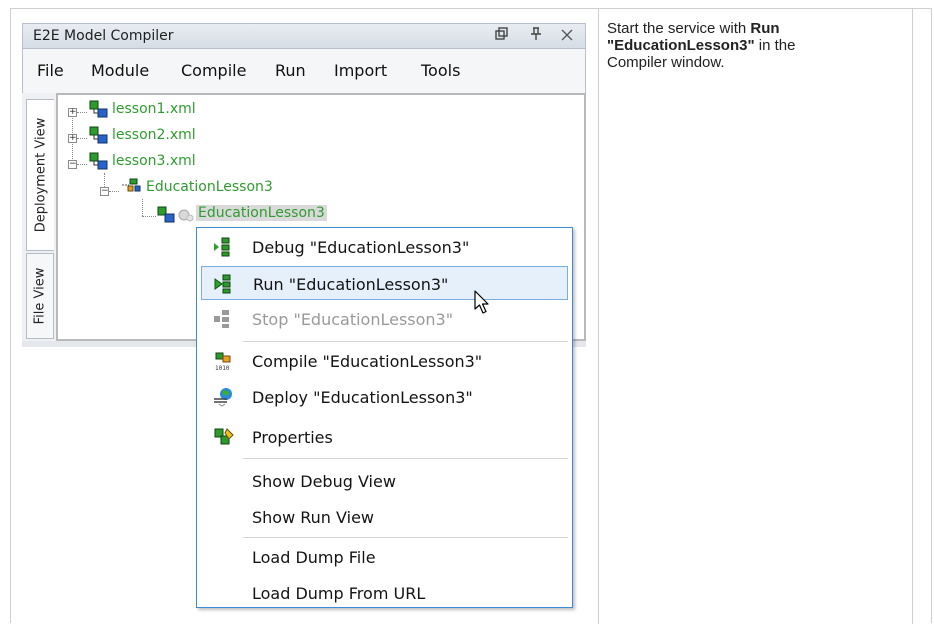 This screenshot has height=624, width=934. I want to click on menu-item-label: Compile "EducationLesson3", so click(367, 361).